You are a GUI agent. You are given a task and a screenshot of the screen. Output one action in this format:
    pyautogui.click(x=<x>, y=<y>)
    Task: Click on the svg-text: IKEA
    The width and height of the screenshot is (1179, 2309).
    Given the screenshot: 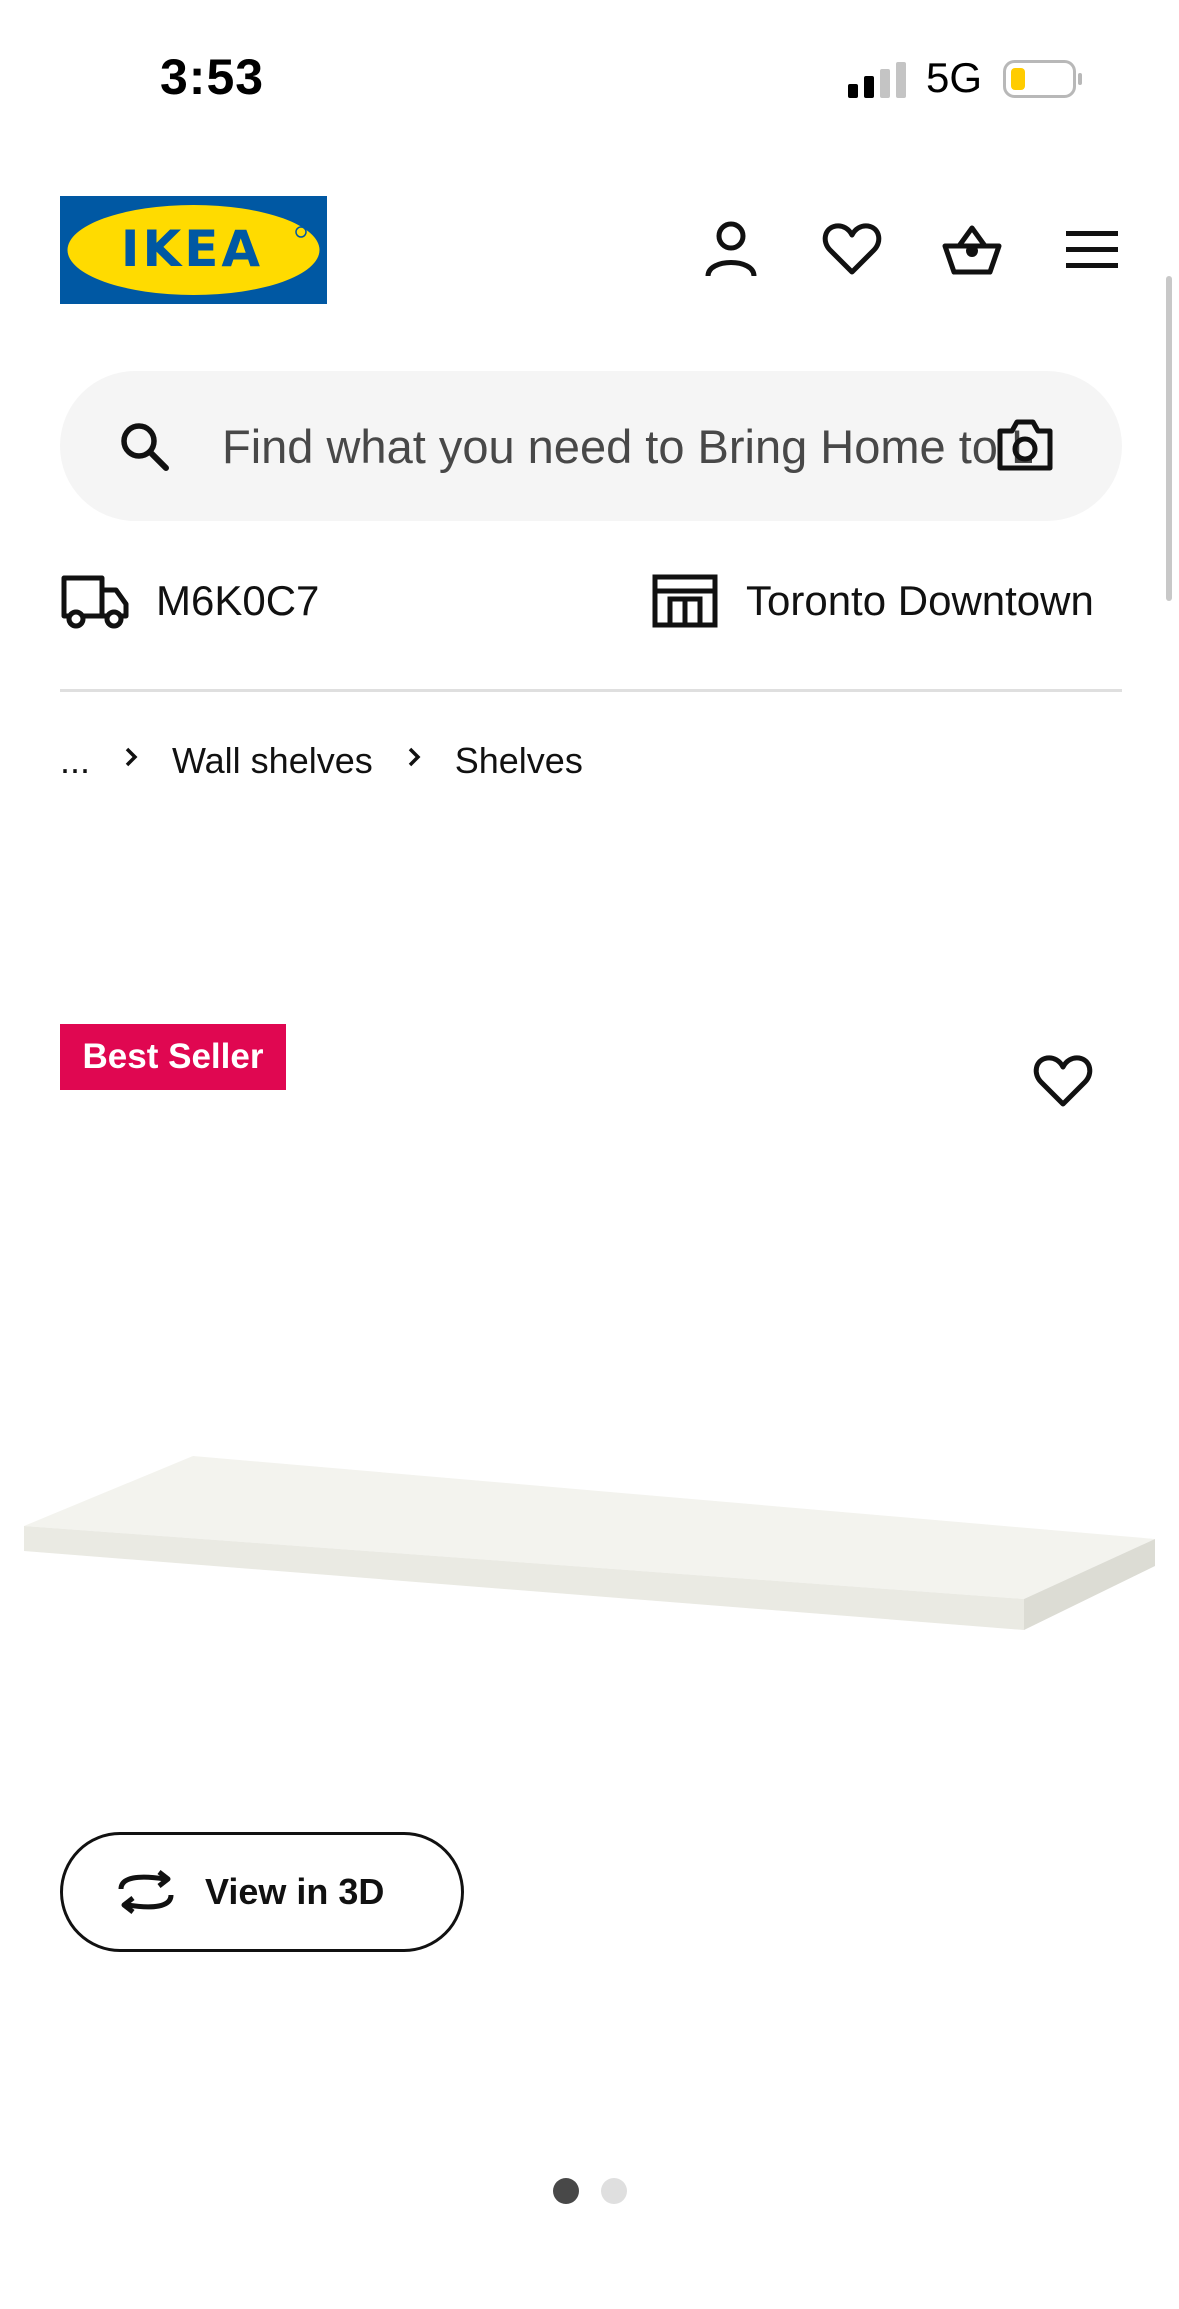 What is the action you would take?
    pyautogui.click(x=192, y=249)
    